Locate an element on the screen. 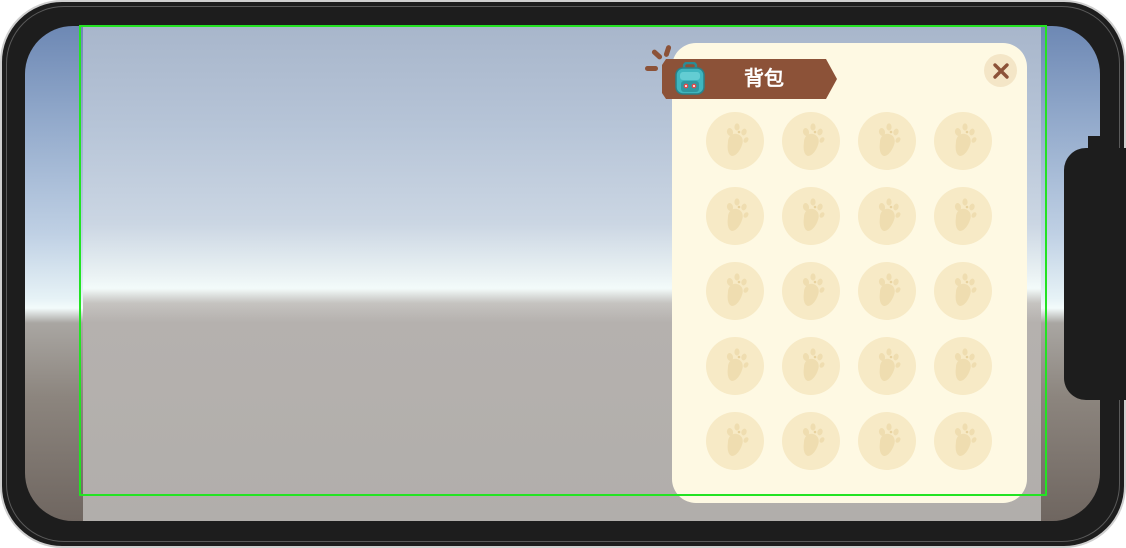  close-button is located at coordinates (1000, 70).